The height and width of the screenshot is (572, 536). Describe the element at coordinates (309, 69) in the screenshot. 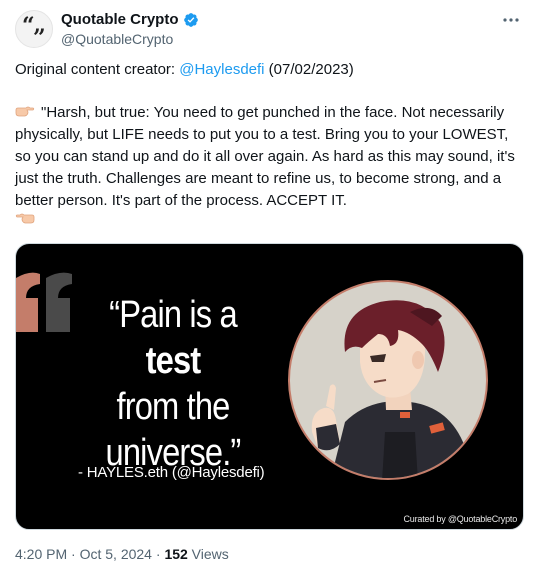

I see `credit-date: (07/02/2023)` at that location.